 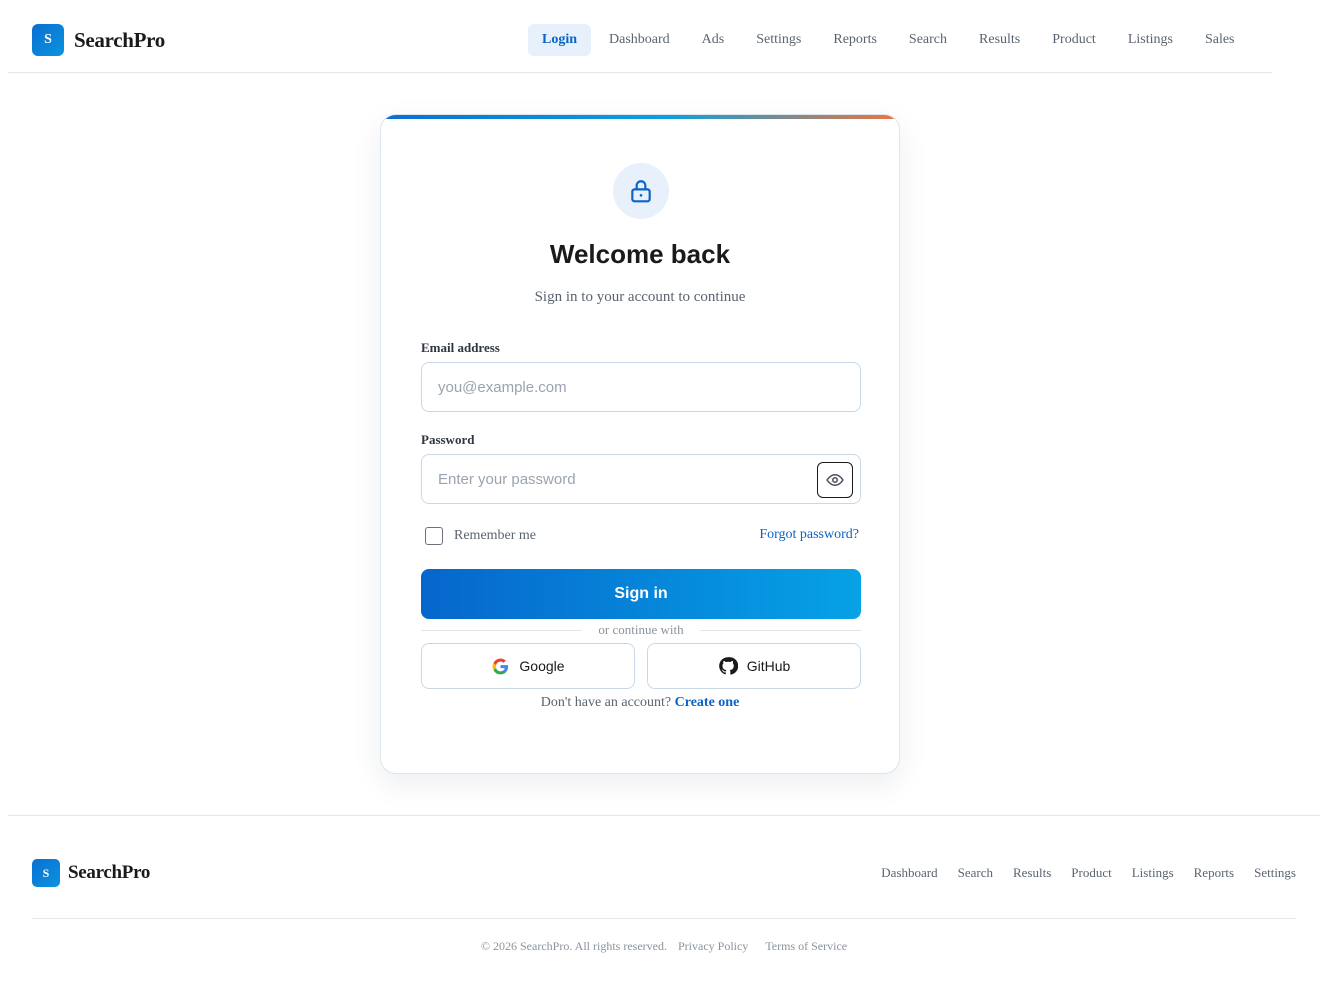 What do you see at coordinates (48, 40) in the screenshot?
I see `logo-mark: S` at bounding box center [48, 40].